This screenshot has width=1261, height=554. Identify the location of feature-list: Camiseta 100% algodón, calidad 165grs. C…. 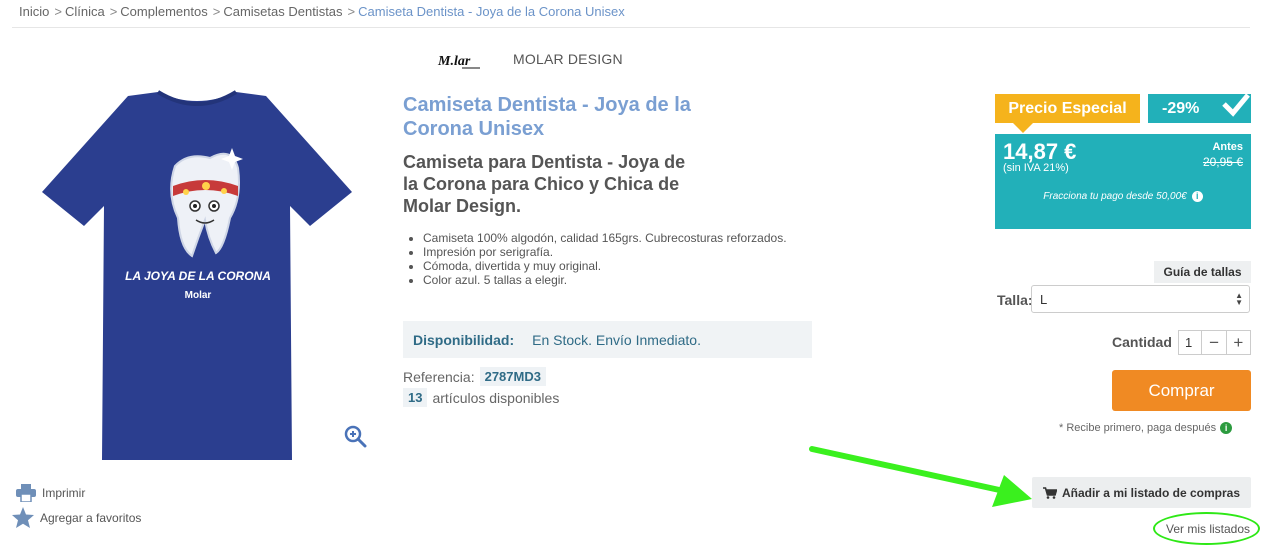
(603, 259).